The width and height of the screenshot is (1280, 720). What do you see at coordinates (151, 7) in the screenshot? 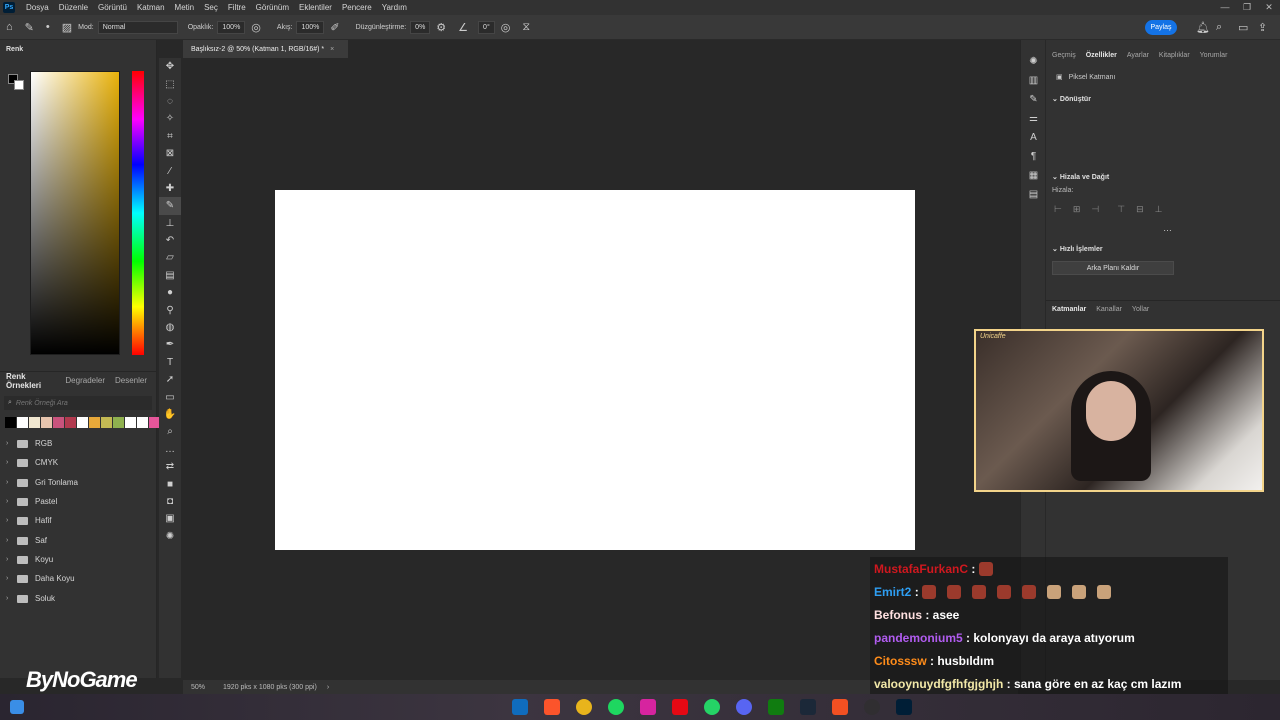
I see `menu-layer: Katman` at bounding box center [151, 7].